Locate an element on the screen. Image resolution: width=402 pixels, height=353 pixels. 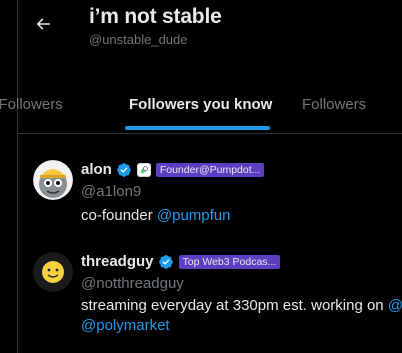
bio-text: co-founder is located at coordinates (119, 215).